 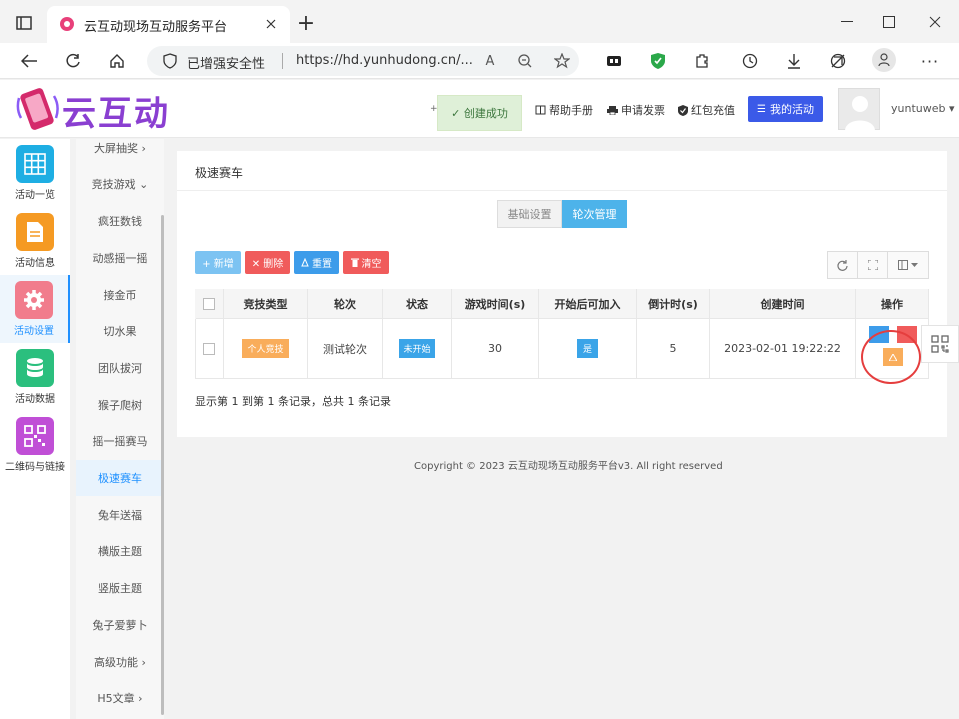 I want to click on submenu-item: 横版主题, so click(x=120, y=551).